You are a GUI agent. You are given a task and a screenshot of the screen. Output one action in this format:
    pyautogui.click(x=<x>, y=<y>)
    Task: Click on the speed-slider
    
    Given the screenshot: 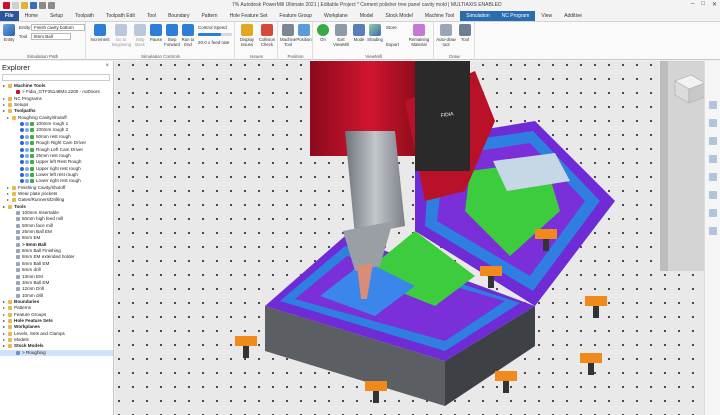 What is the action you would take?
    pyautogui.click(x=215, y=34)
    